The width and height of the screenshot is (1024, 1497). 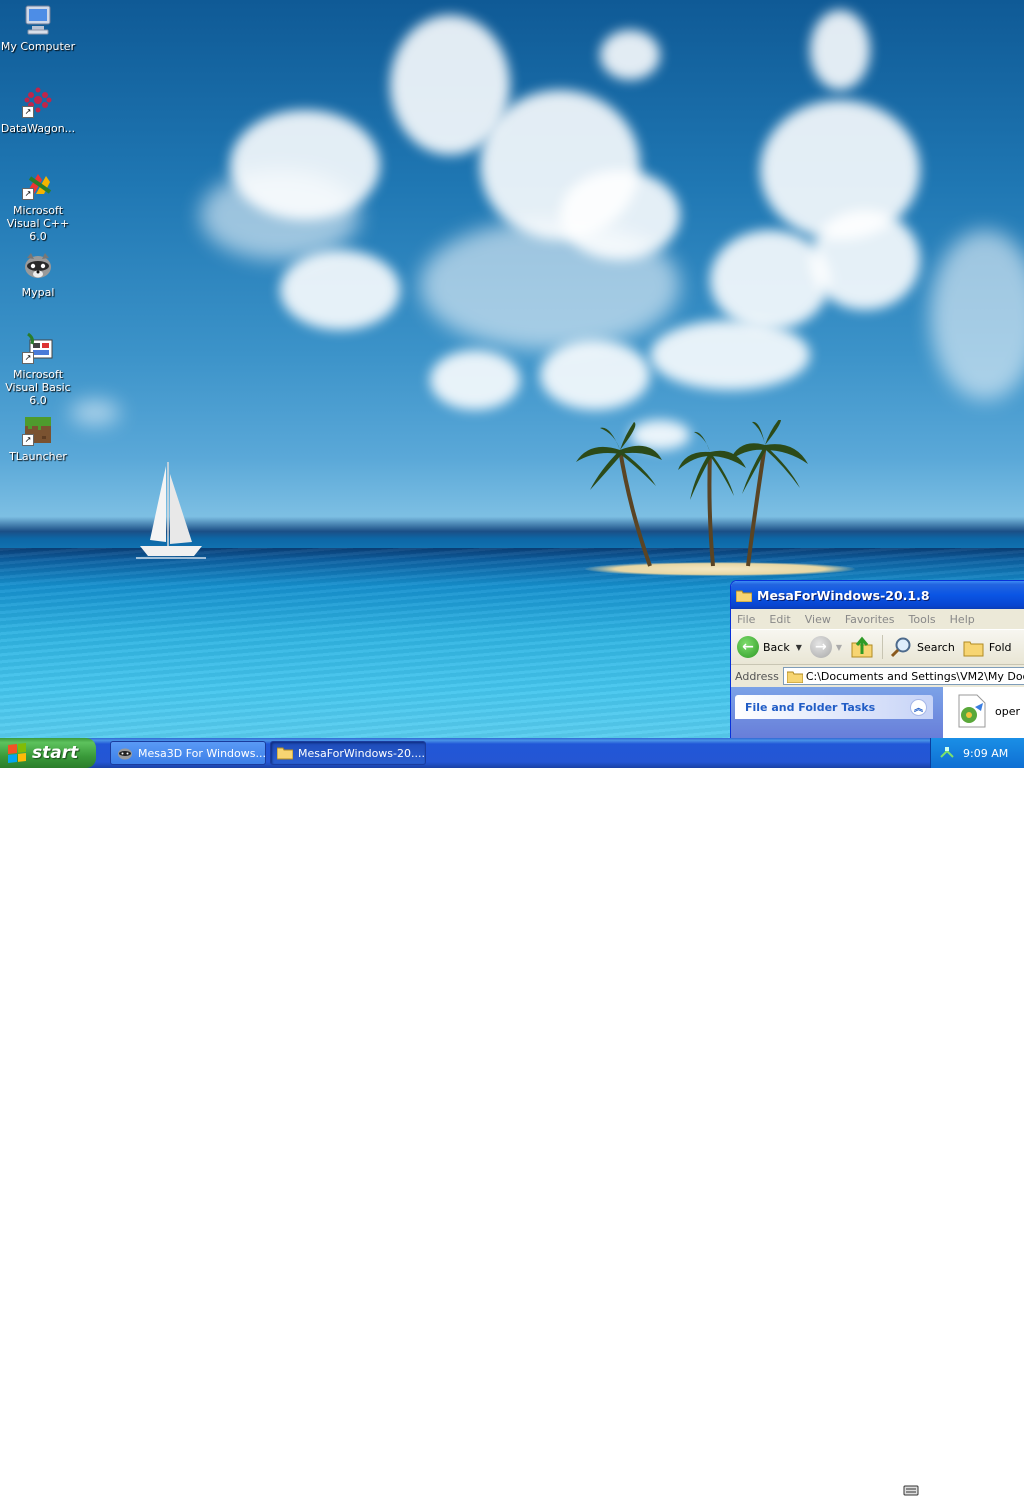 I want to click on forward-dropdown-icon: ▼, so click(x=839, y=647).